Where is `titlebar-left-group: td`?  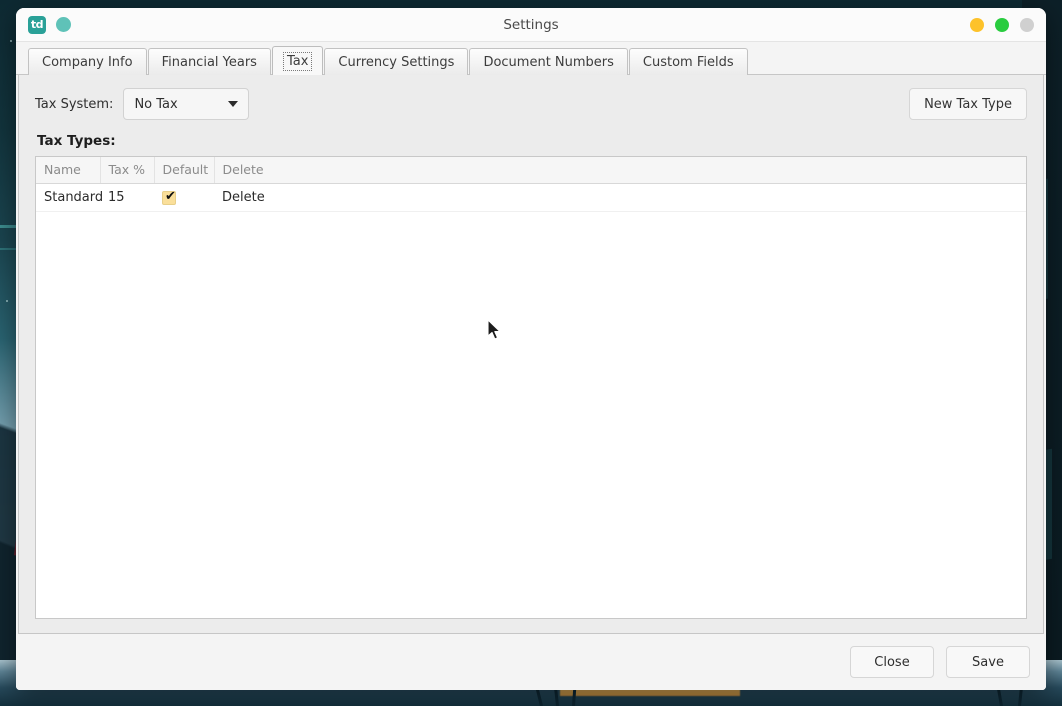
titlebar-left-group: td is located at coordinates (49, 24).